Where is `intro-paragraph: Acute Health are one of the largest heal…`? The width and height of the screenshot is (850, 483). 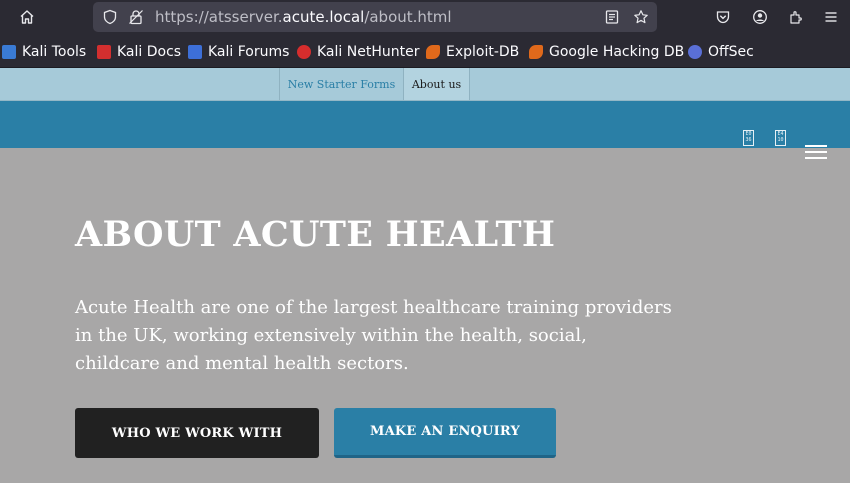
intro-paragraph: Acute Health are one of the largest heal… is located at coordinates (373, 335).